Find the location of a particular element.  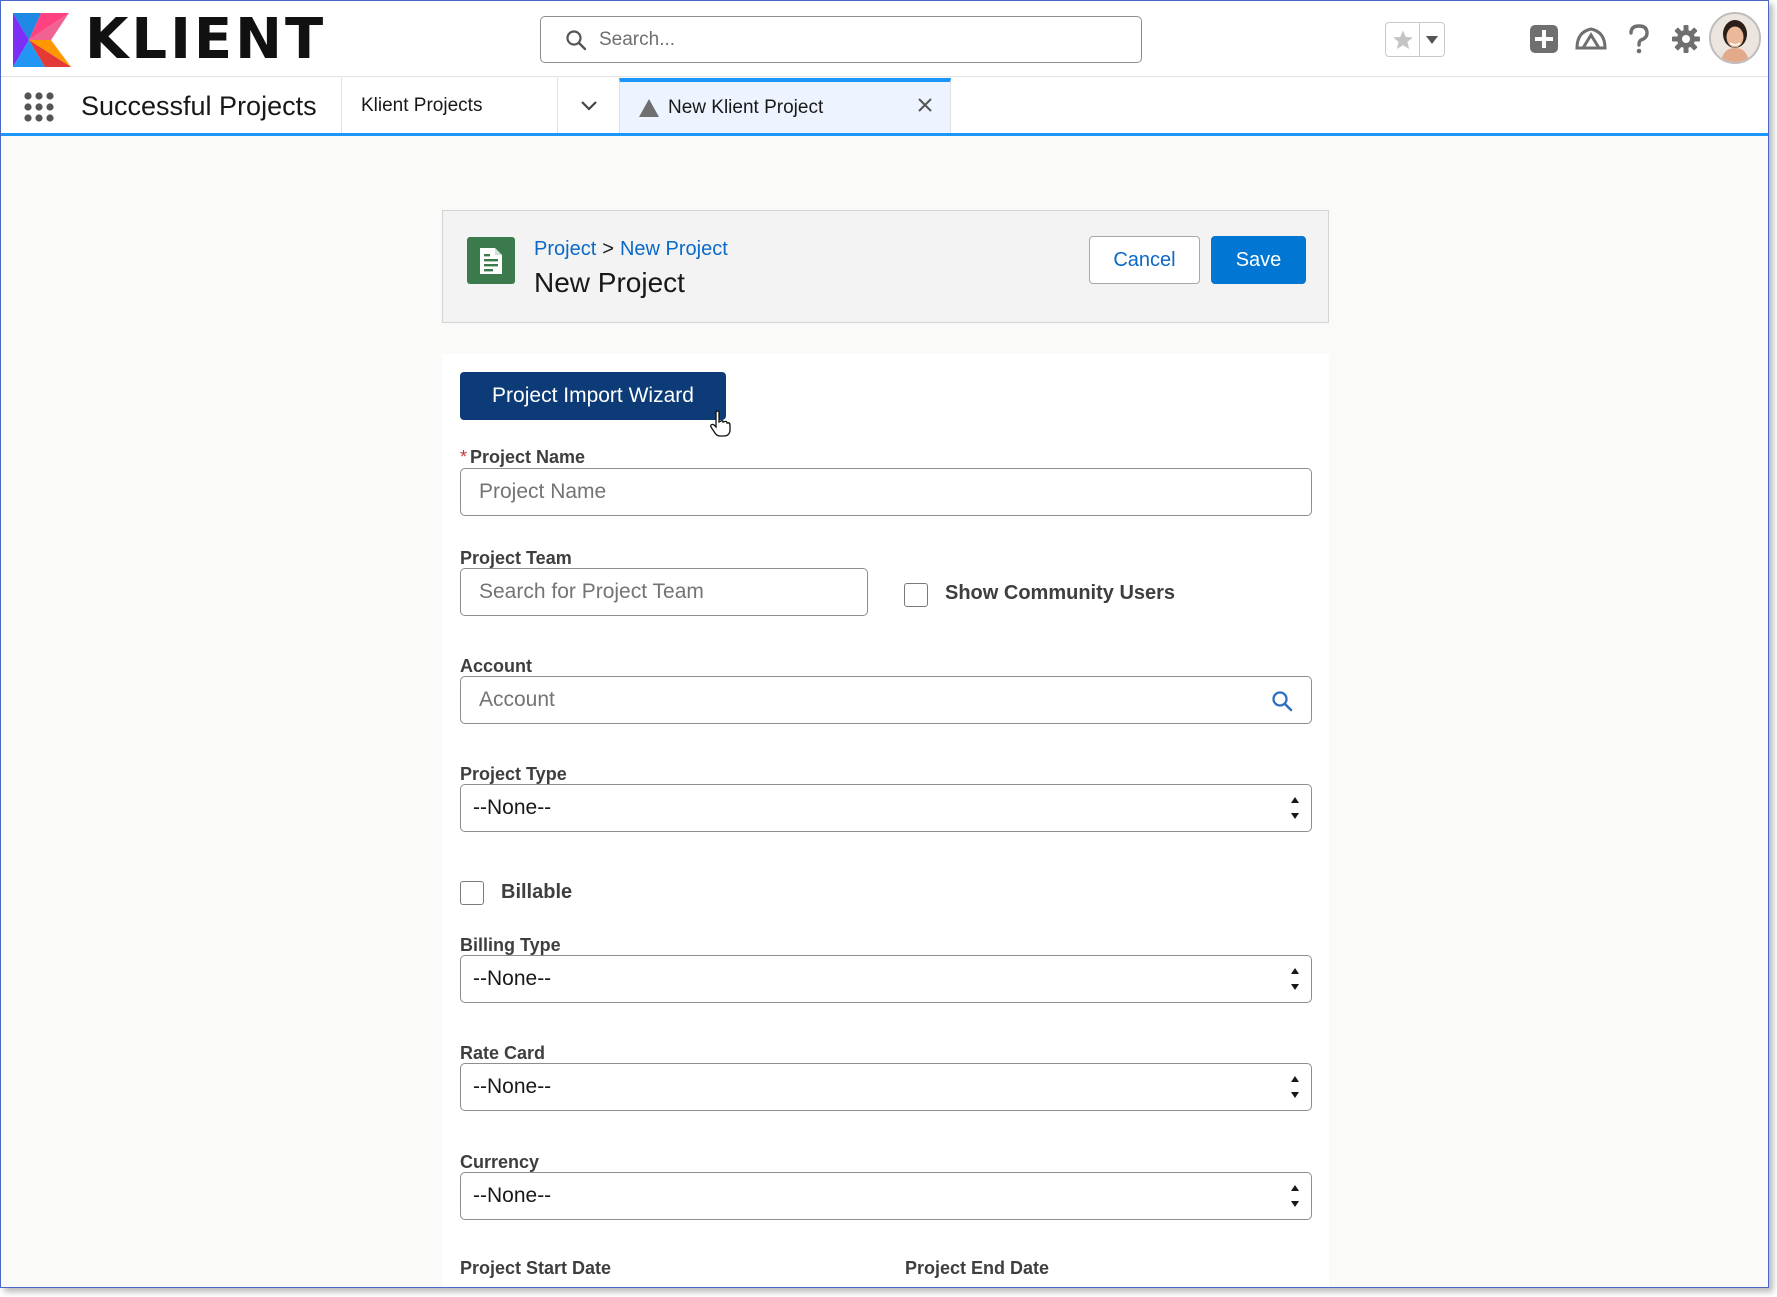

save-button: Save is located at coordinates (1258, 260).